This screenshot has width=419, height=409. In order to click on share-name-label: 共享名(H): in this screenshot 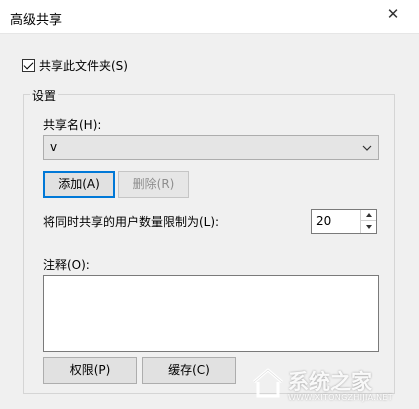, I will do `click(72, 125)`.